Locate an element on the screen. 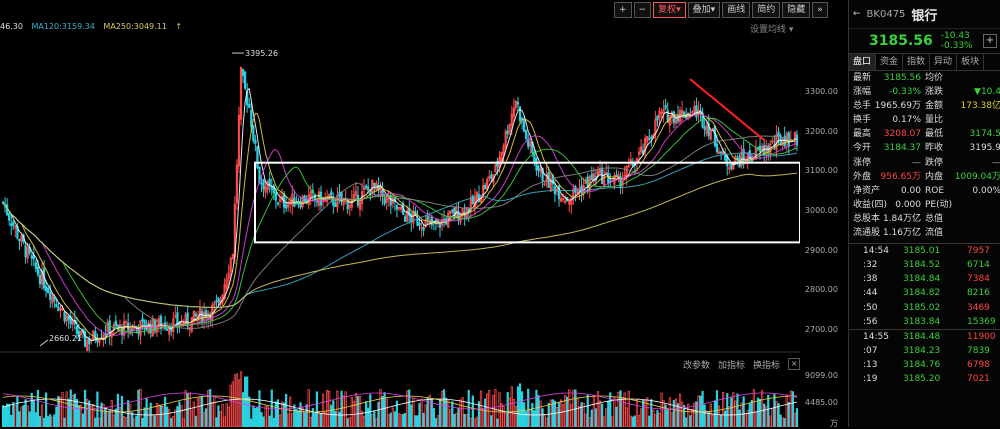 The width and height of the screenshot is (1000, 429). quote-row: 涨幅-0.33%涨跌▼10.4 is located at coordinates (924, 92).